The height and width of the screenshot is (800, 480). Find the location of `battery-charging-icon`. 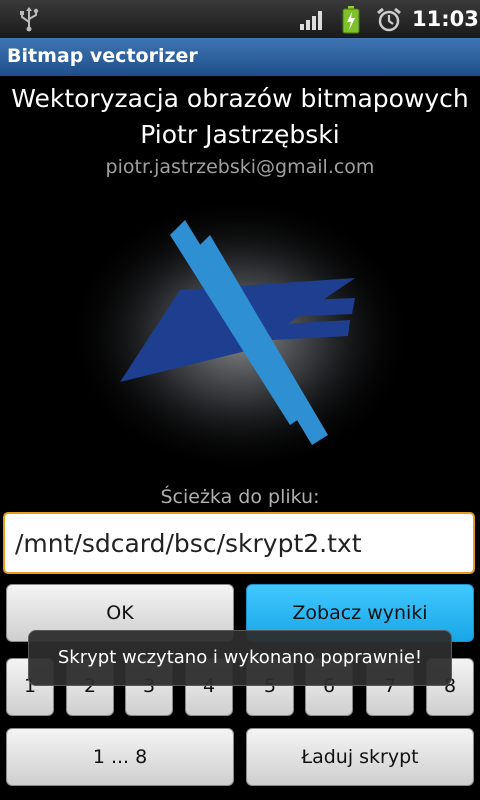

battery-charging-icon is located at coordinates (351, 20).